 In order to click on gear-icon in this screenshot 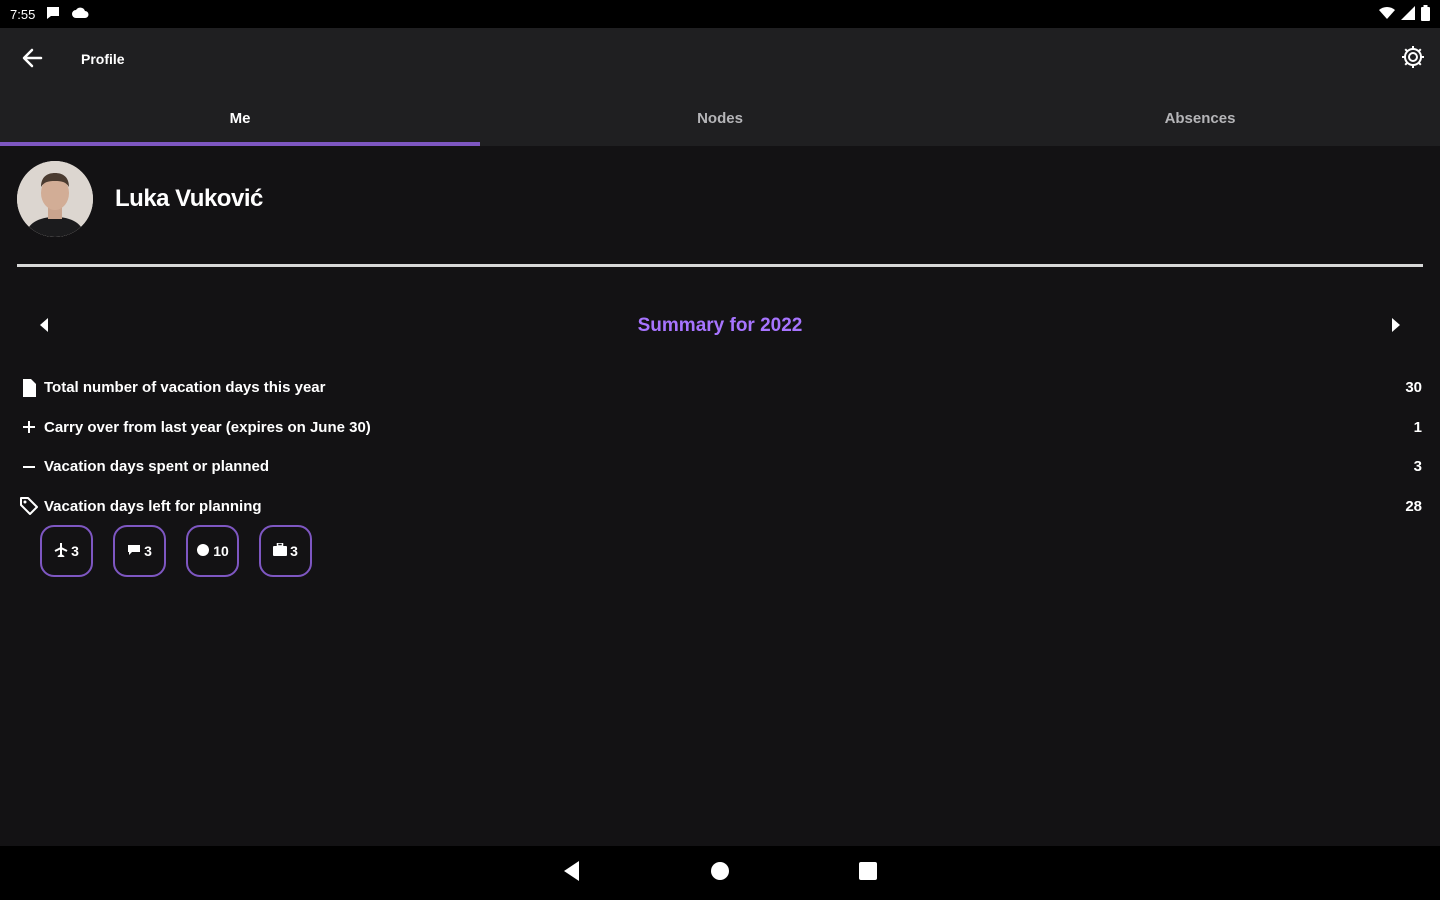, I will do `click(1413, 59)`.